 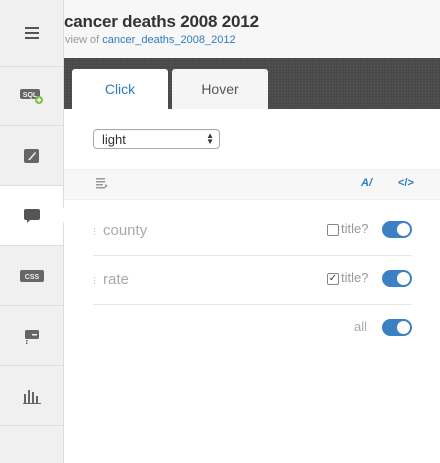 What do you see at coordinates (366, 183) in the screenshot?
I see `title-style-icon: A/` at bounding box center [366, 183].